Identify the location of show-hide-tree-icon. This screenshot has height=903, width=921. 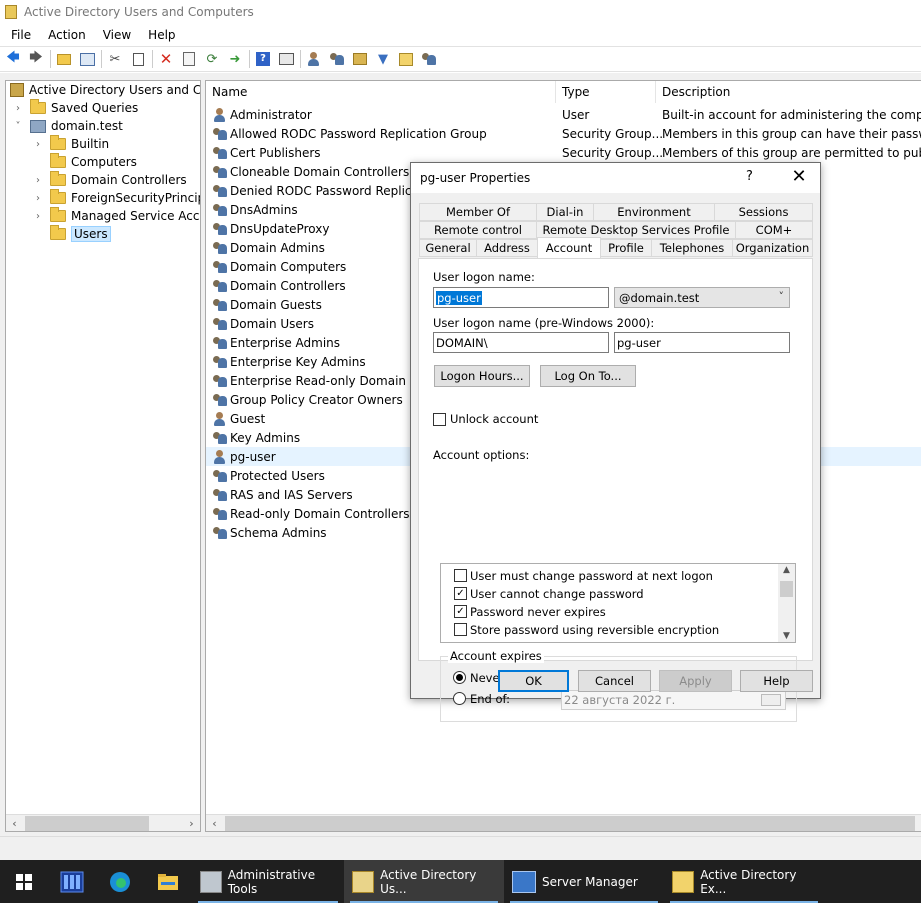
(87, 59).